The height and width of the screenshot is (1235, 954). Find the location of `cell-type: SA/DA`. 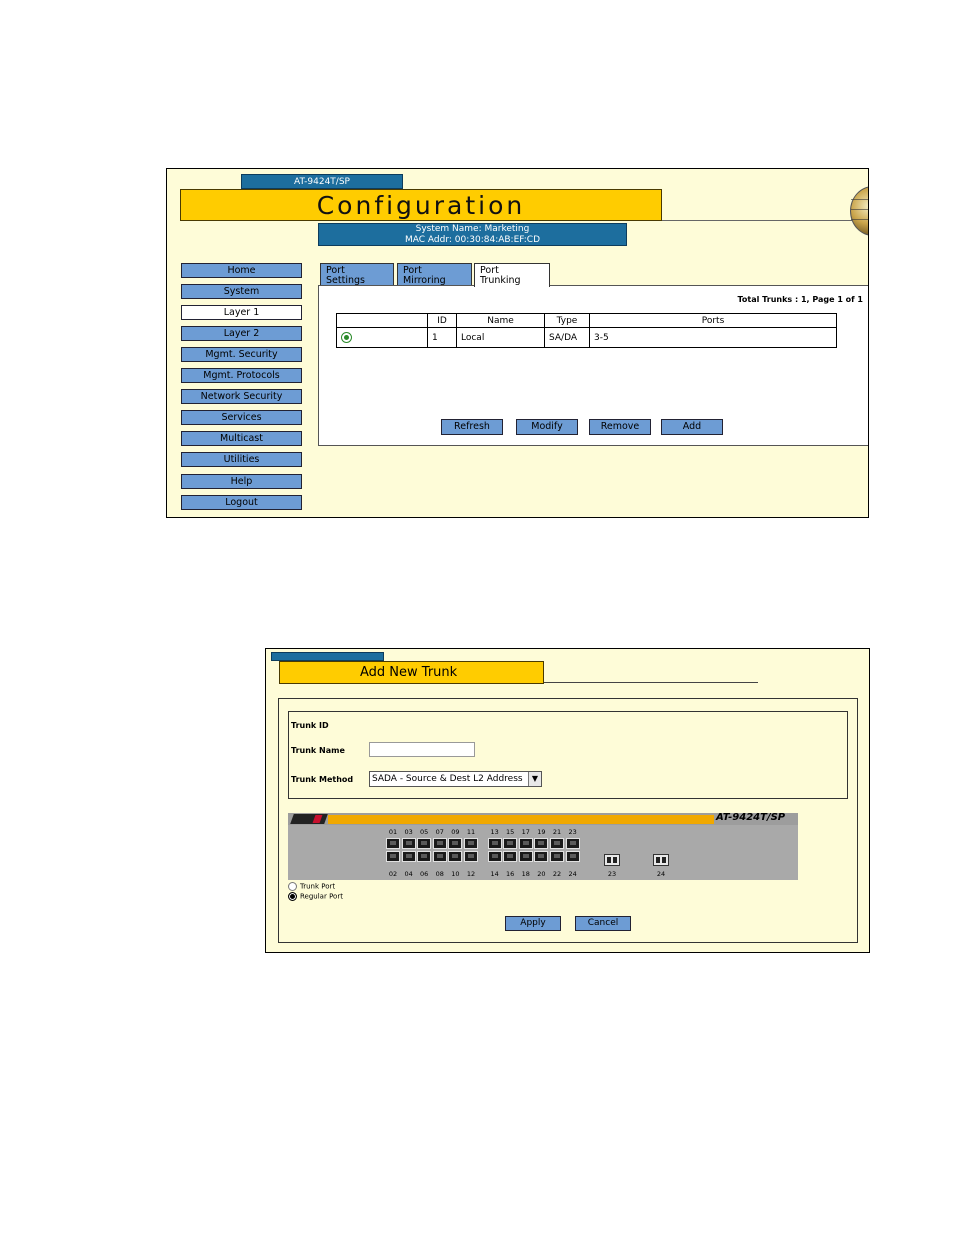

cell-type: SA/DA is located at coordinates (567, 337).